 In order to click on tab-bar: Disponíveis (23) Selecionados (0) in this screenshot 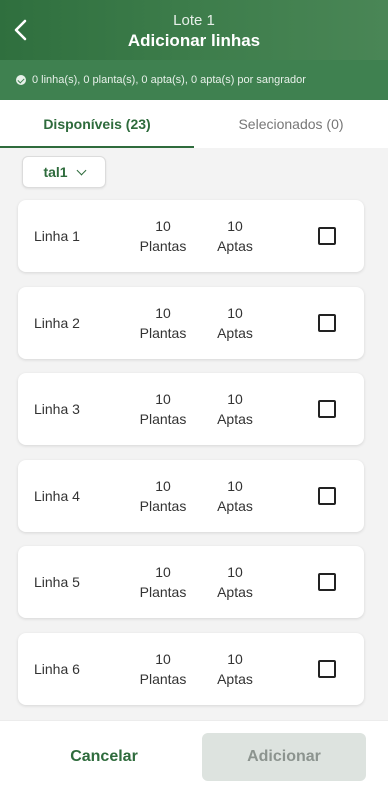, I will do `click(194, 124)`.